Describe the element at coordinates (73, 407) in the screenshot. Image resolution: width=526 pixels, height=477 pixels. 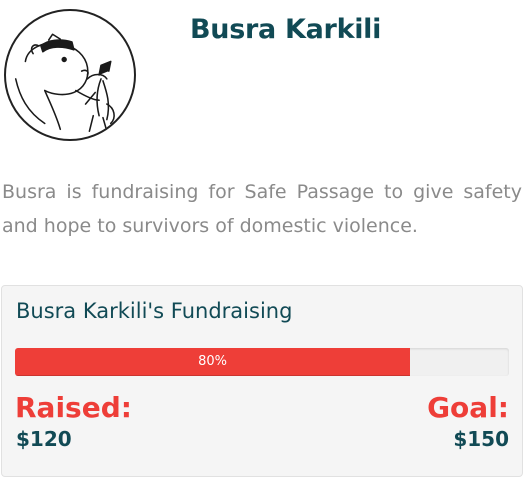
I see `raised-label: Raised:` at that location.